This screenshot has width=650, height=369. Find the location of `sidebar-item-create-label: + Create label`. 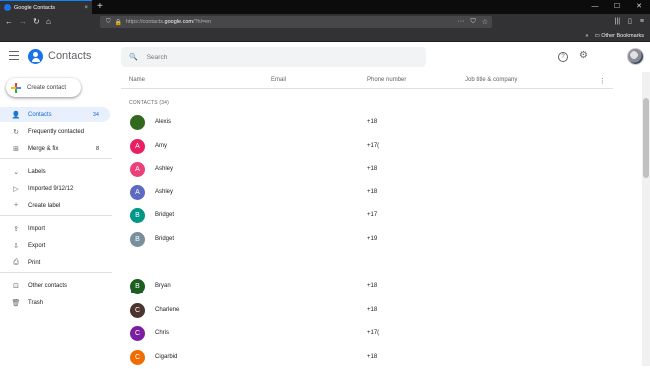

sidebar-item-create-label: + Create label is located at coordinates (55, 205).